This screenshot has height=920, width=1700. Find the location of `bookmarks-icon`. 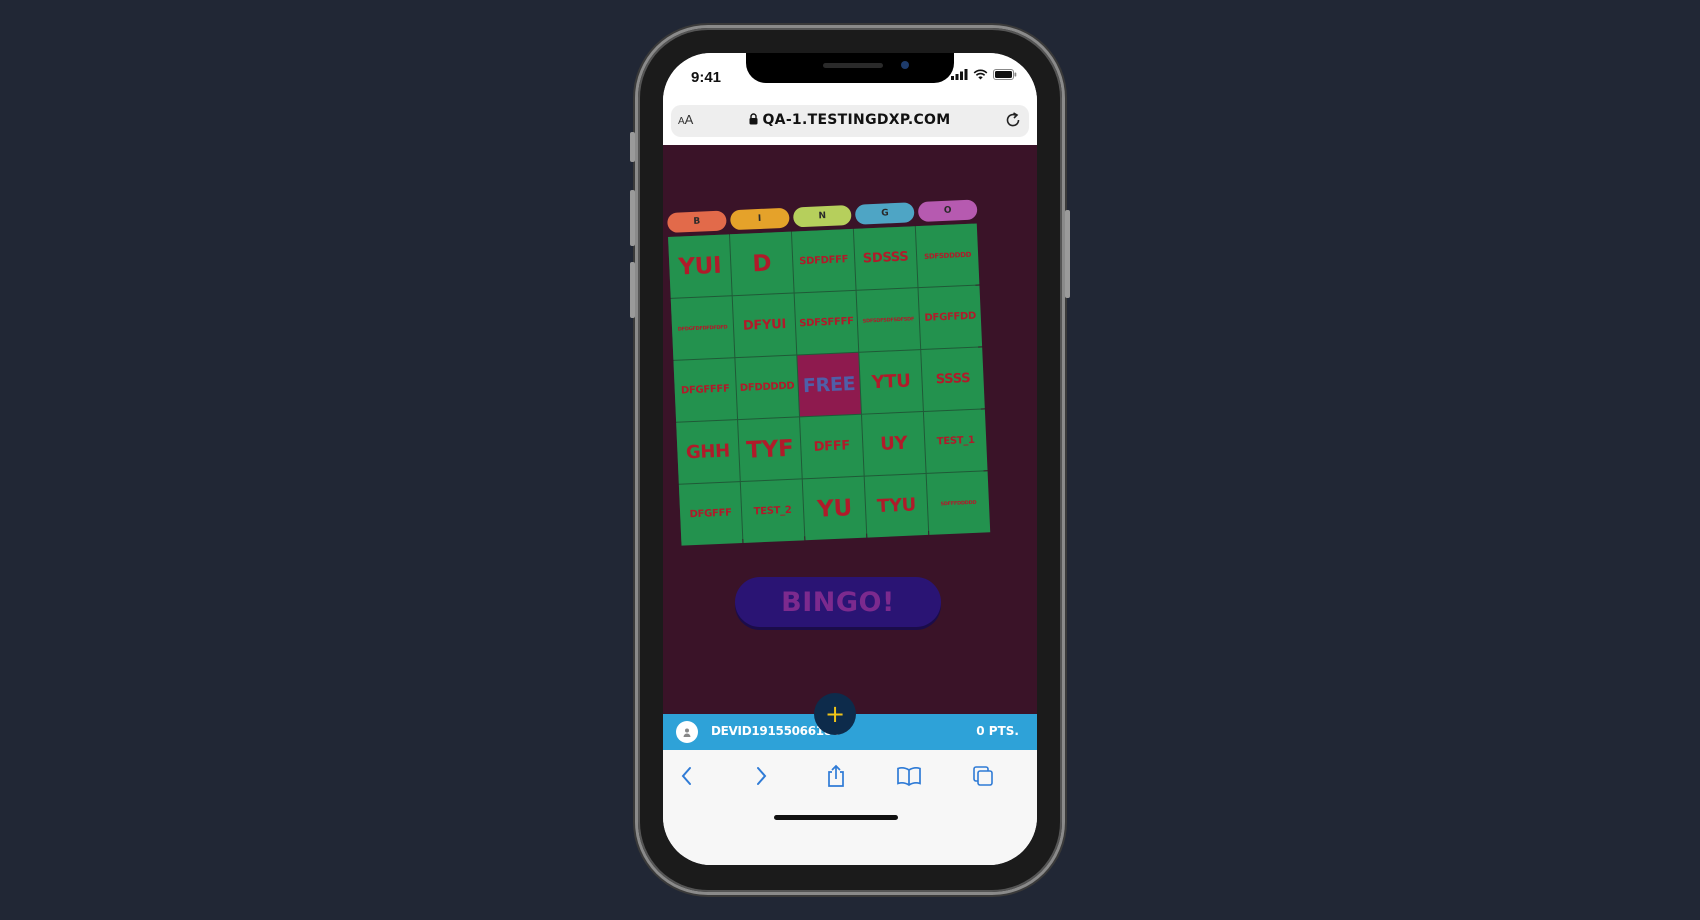

bookmarks-icon is located at coordinates (909, 776).